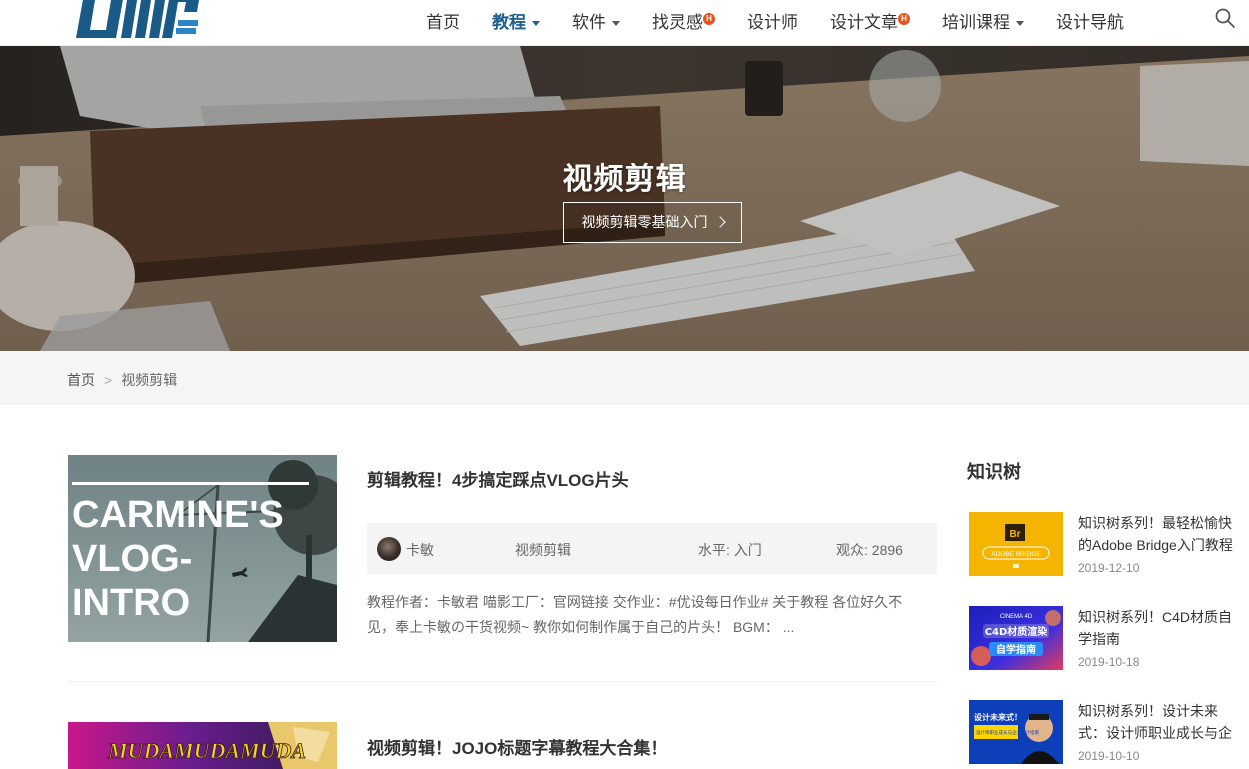  Describe the element at coordinates (149, 380) in the screenshot. I see `breadcrumb-current: 视频剪辑` at that location.